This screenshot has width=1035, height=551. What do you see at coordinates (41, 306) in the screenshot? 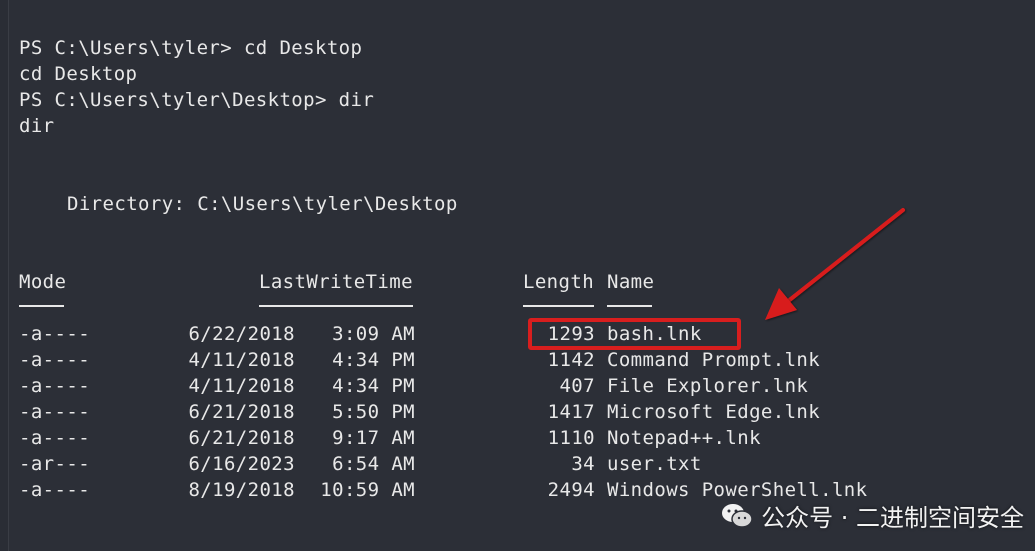
I see `header-underline-mode` at bounding box center [41, 306].